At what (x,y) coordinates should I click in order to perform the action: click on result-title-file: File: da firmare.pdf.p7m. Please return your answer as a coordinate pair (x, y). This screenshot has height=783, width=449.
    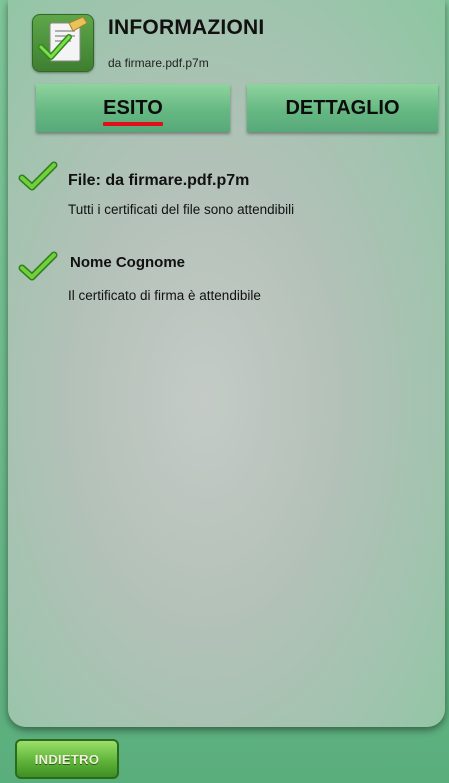
    Looking at the image, I should click on (159, 180).